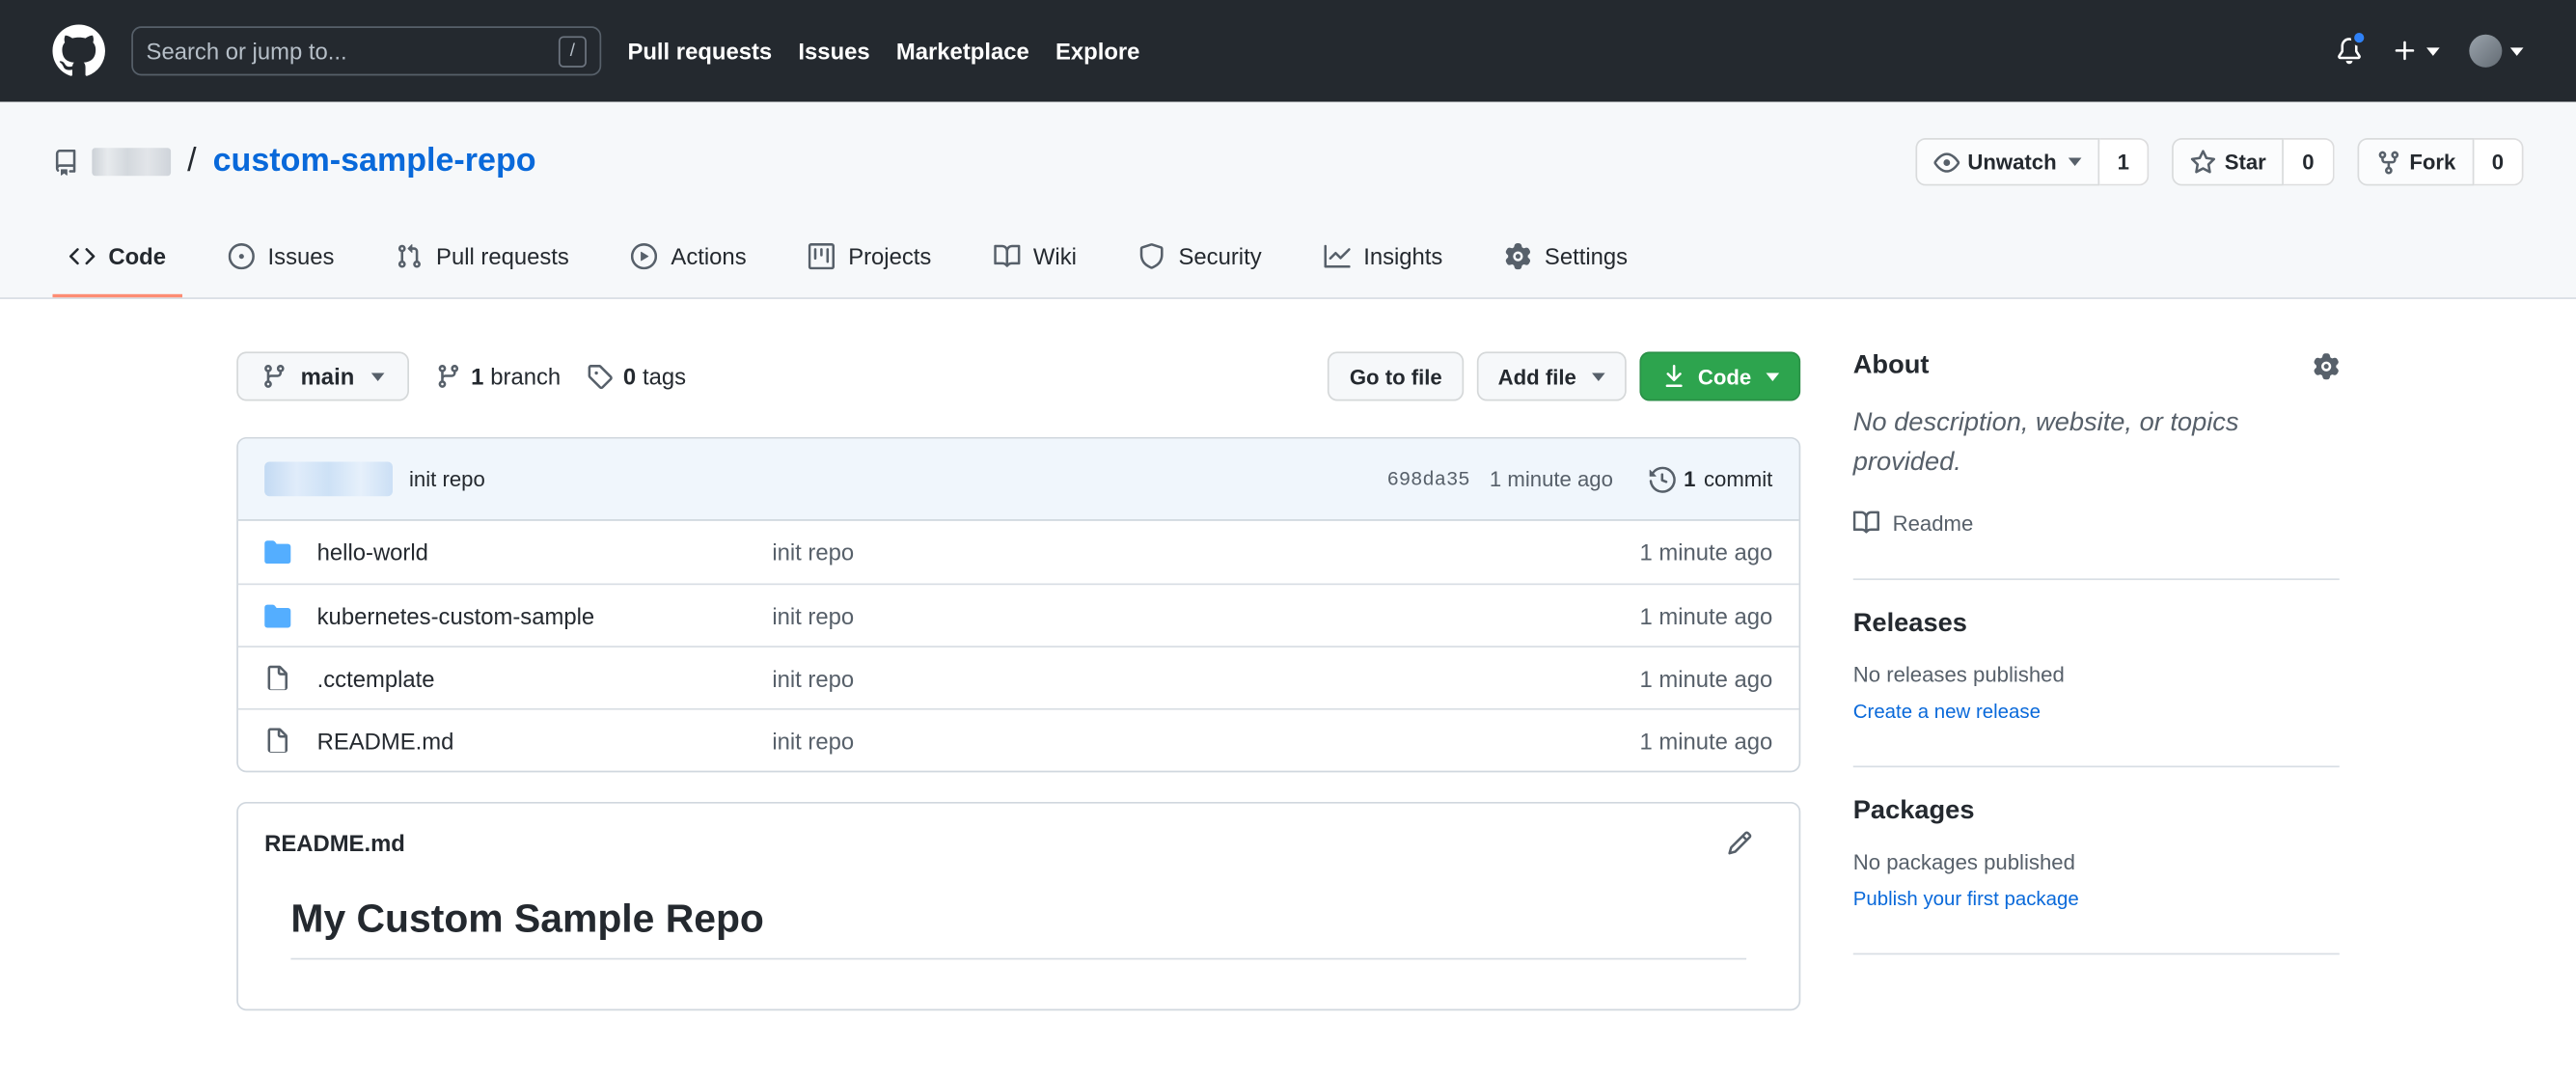 This screenshot has height=1076, width=2576. Describe the element at coordinates (532, 678) in the screenshot. I see `file-name-link: .cctemplate` at that location.